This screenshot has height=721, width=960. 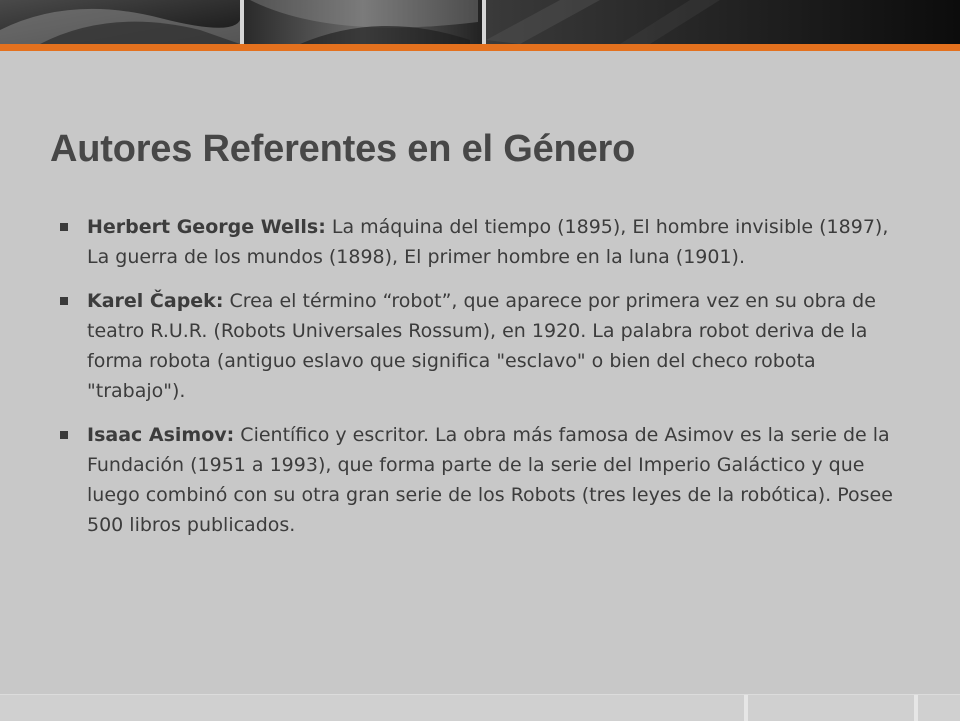 What do you see at coordinates (155, 301) in the screenshot?
I see `bullet-author-label: Karel Čapek:` at bounding box center [155, 301].